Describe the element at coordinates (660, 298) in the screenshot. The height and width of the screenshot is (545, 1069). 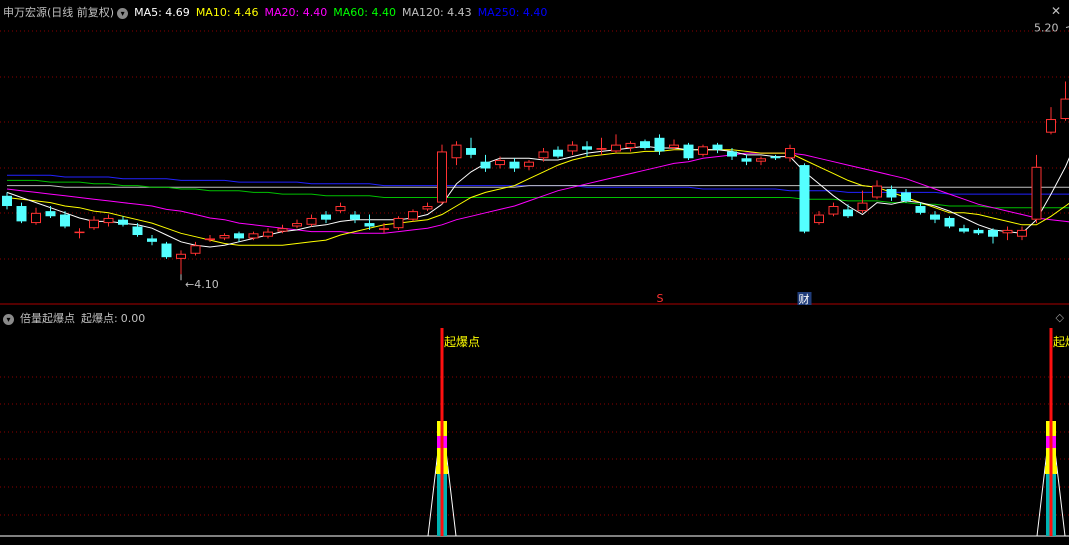
I see `s-marker: S` at that location.